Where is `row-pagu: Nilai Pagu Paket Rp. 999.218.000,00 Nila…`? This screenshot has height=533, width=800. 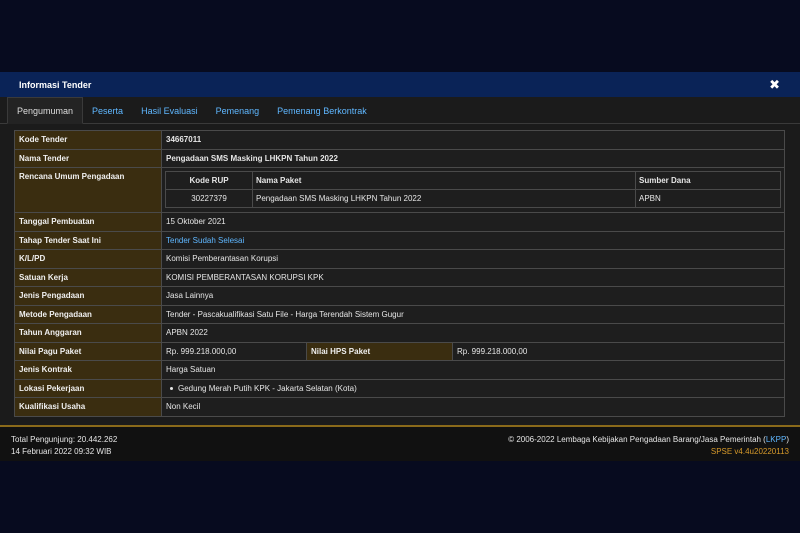
row-pagu: Nilai Pagu Paket Rp. 999.218.000,00 Nila… is located at coordinates (399, 351).